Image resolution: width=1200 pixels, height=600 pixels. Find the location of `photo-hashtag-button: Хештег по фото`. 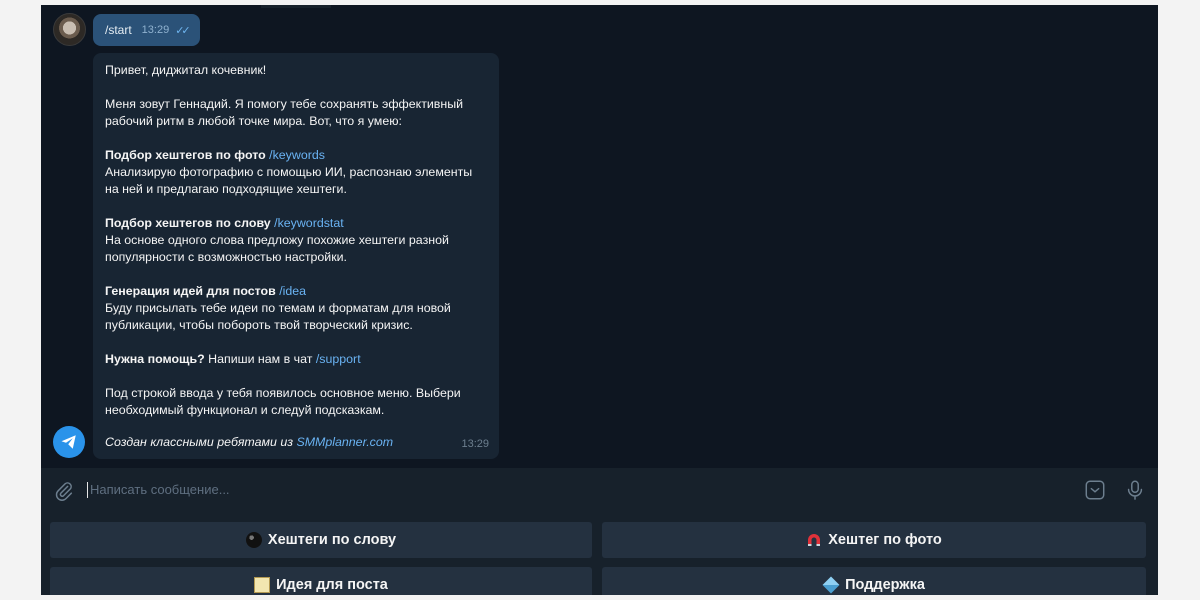

photo-hashtag-button: Хештег по фото is located at coordinates (874, 540).